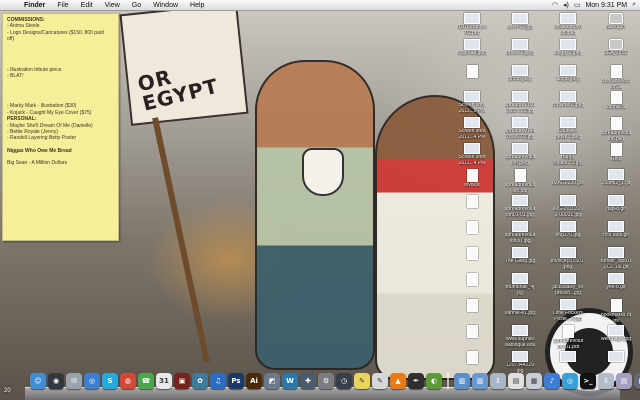  Describe the element at coordinates (520, 338) in the screenshot. I see `desktop-icon: www.supnav illabloque.edu` at that location.